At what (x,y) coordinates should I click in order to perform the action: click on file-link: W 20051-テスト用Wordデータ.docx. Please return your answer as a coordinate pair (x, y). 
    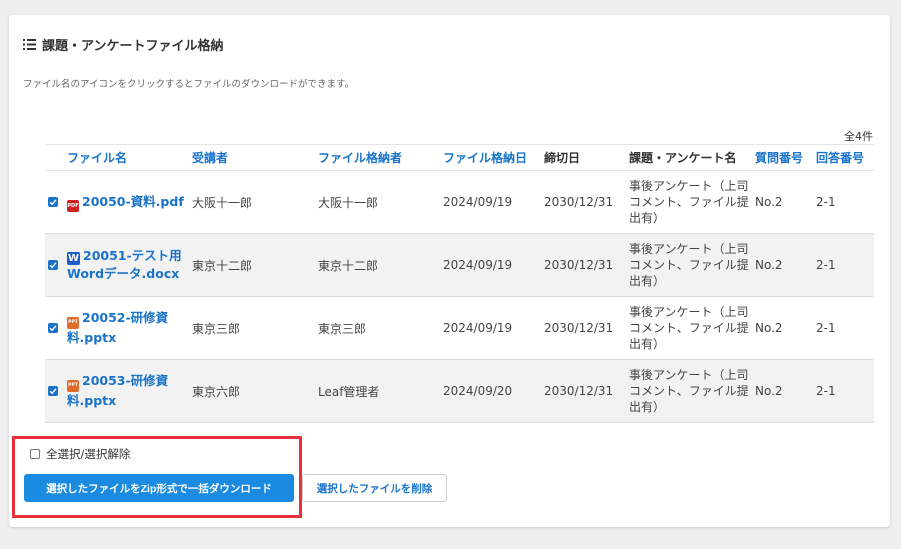
    Looking at the image, I should click on (129, 265).